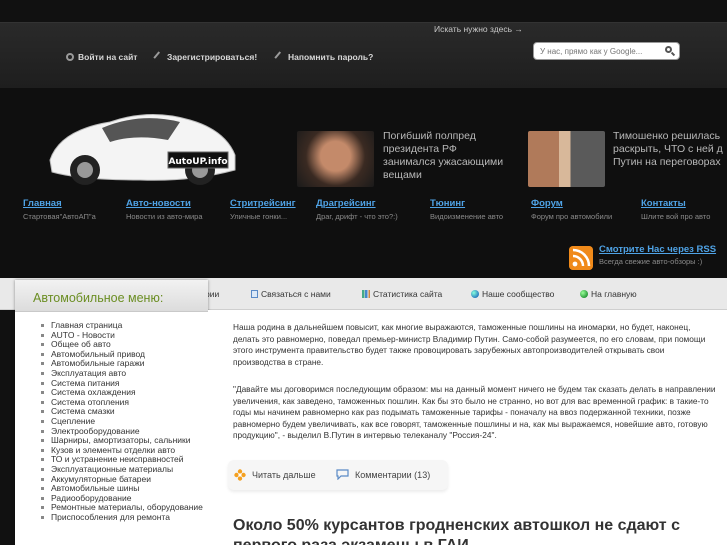 This screenshot has height=545, width=727. Describe the element at coordinates (512, 294) in the screenshot. I see `subnav-community: Наше сообщество` at that location.